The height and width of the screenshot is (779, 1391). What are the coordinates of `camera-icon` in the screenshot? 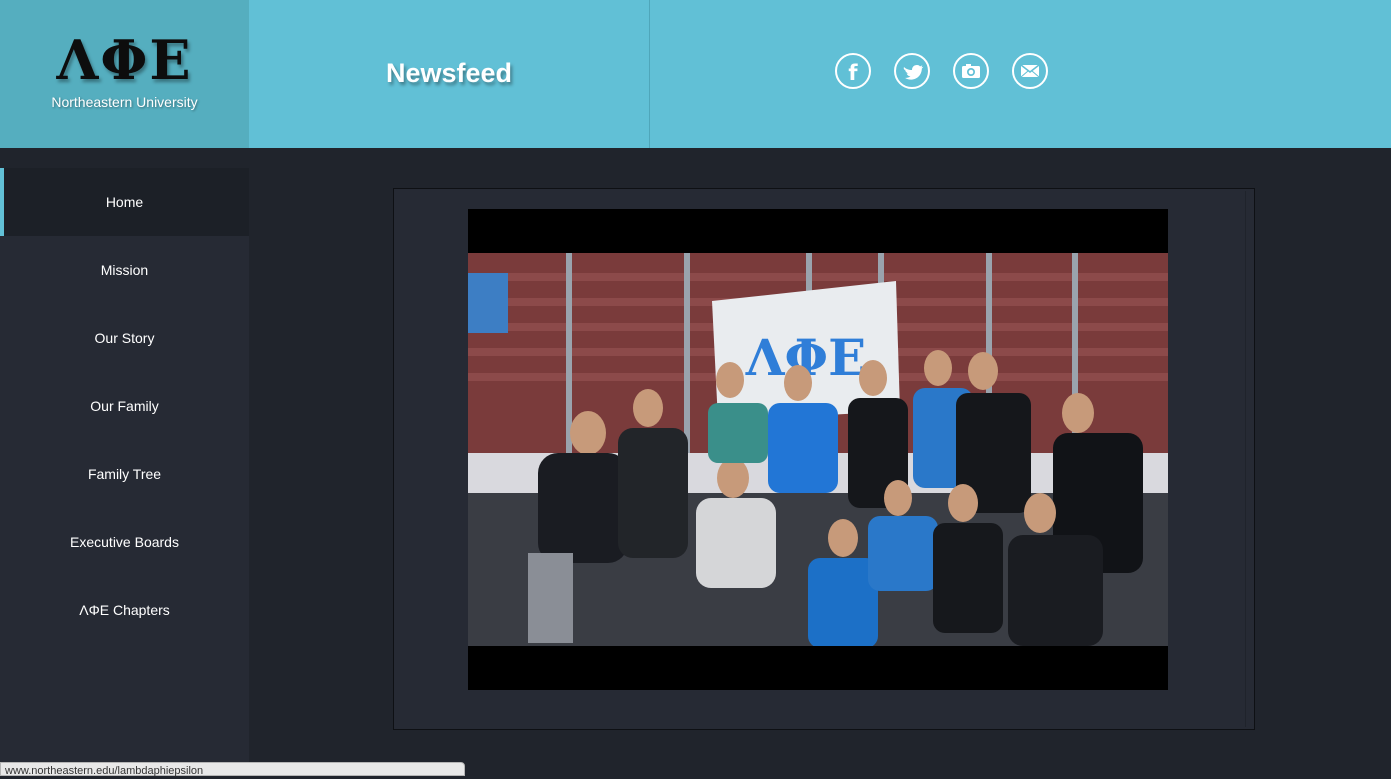 It's located at (971, 71).